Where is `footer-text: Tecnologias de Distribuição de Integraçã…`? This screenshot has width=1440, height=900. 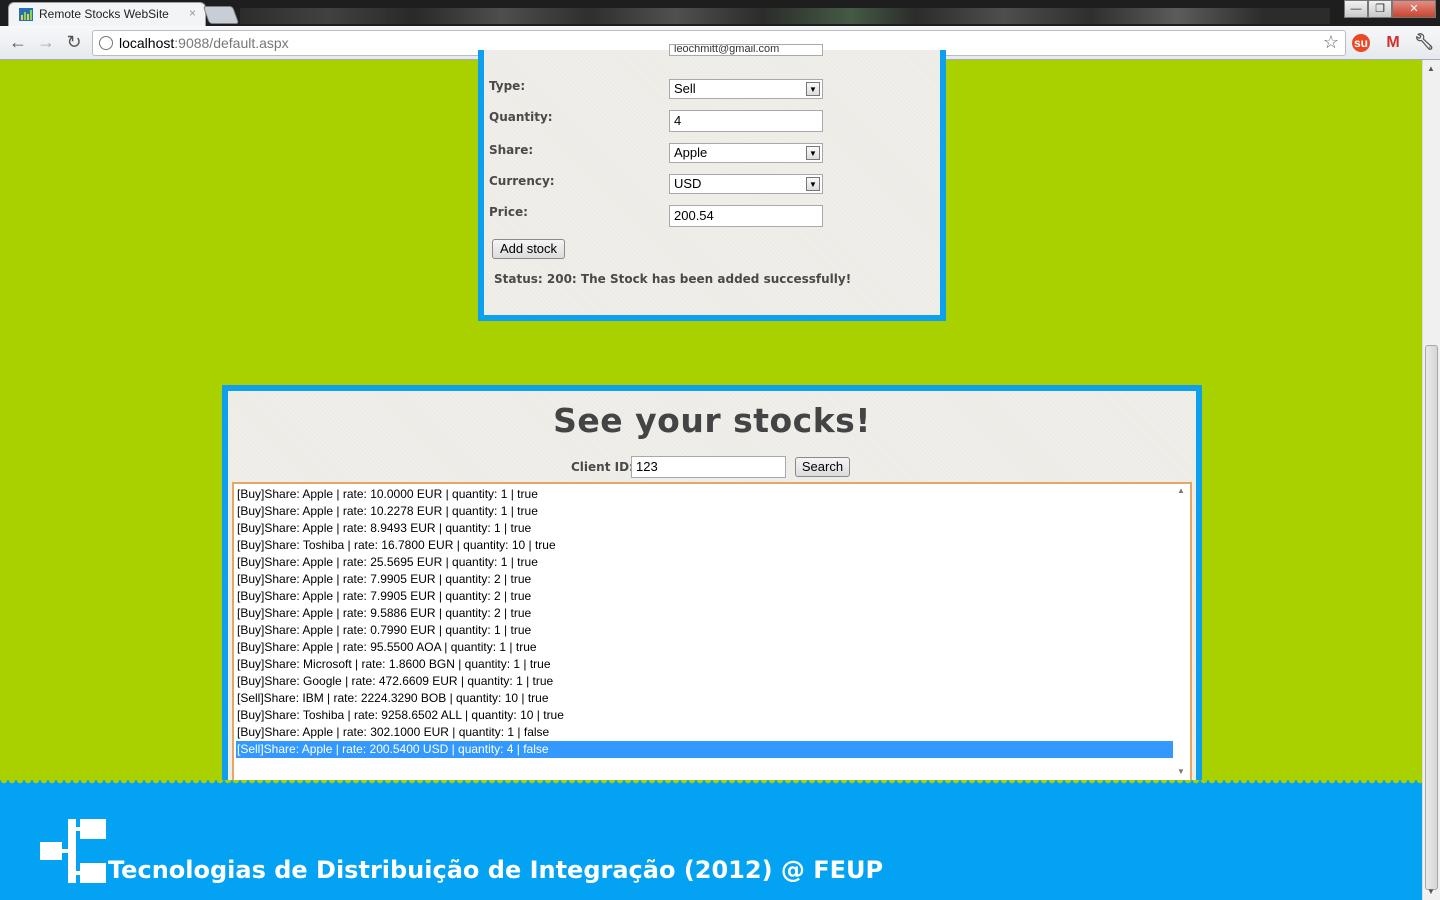
footer-text: Tecnologias de Distribuição de Integraçã… is located at coordinates (496, 870).